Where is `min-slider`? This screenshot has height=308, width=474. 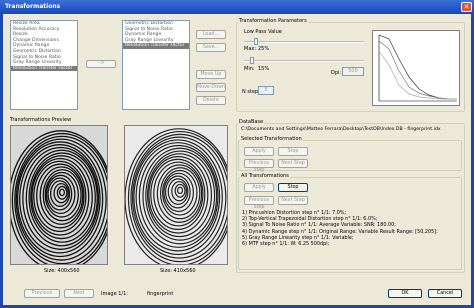
min-slider is located at coordinates (304, 61).